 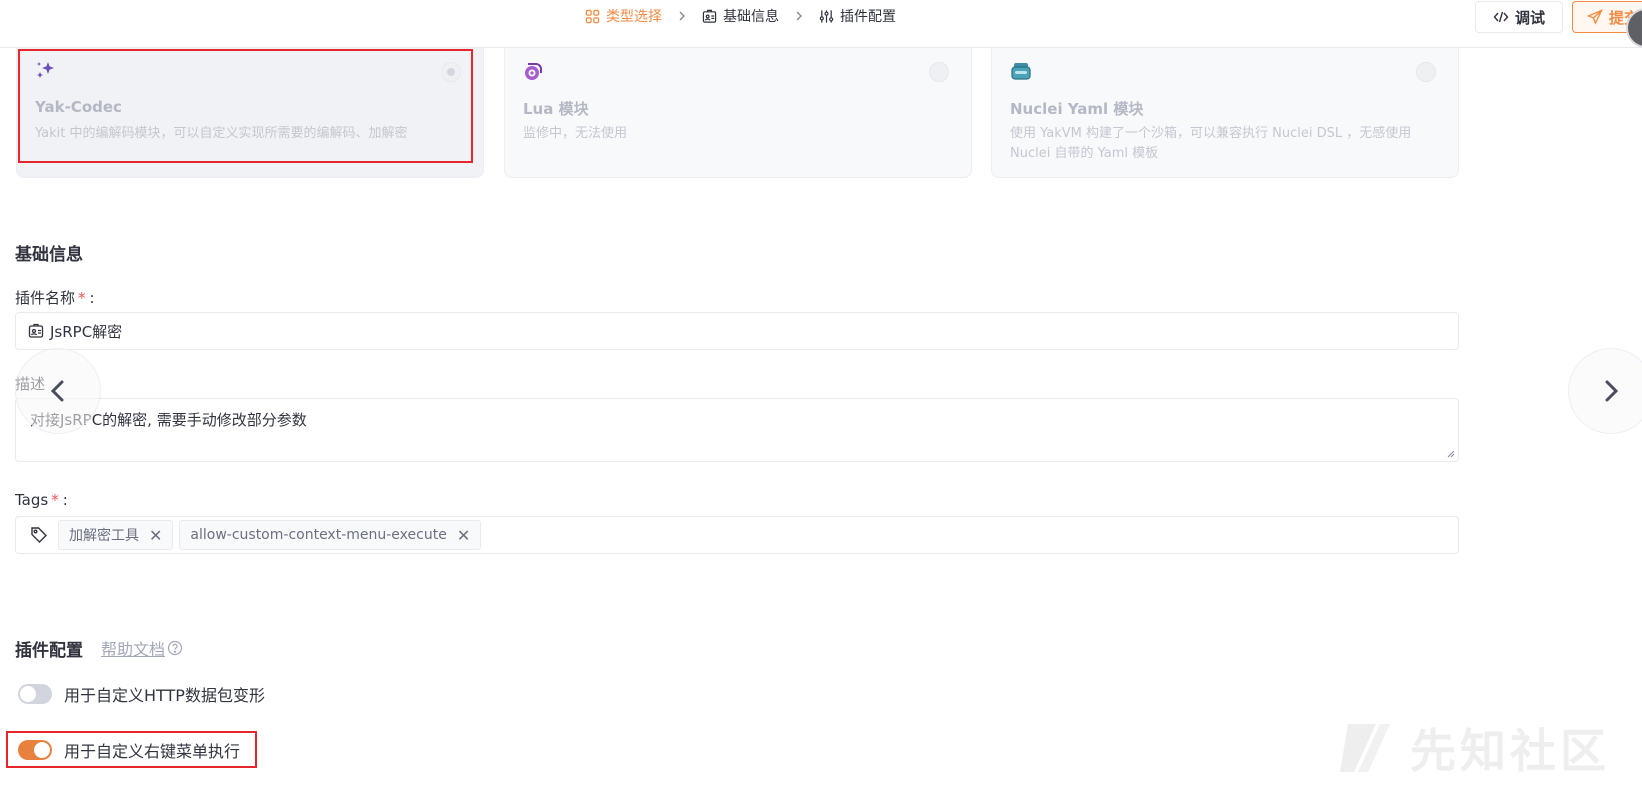 I want to click on tag-chip: allow-custom-context-menu-execute ✕, so click(x=330, y=535).